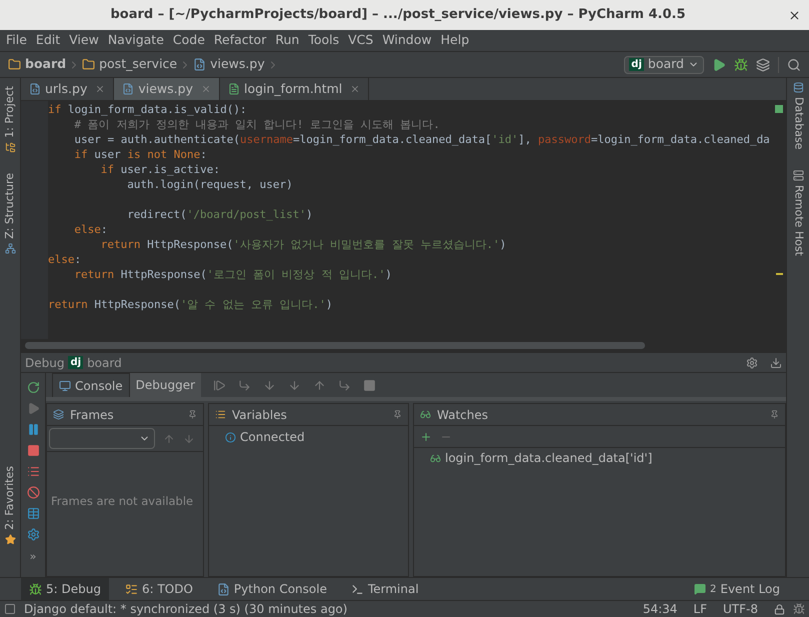 This screenshot has height=617, width=809. Describe the element at coordinates (234, 89) in the screenshot. I see `html-file-icon` at that location.